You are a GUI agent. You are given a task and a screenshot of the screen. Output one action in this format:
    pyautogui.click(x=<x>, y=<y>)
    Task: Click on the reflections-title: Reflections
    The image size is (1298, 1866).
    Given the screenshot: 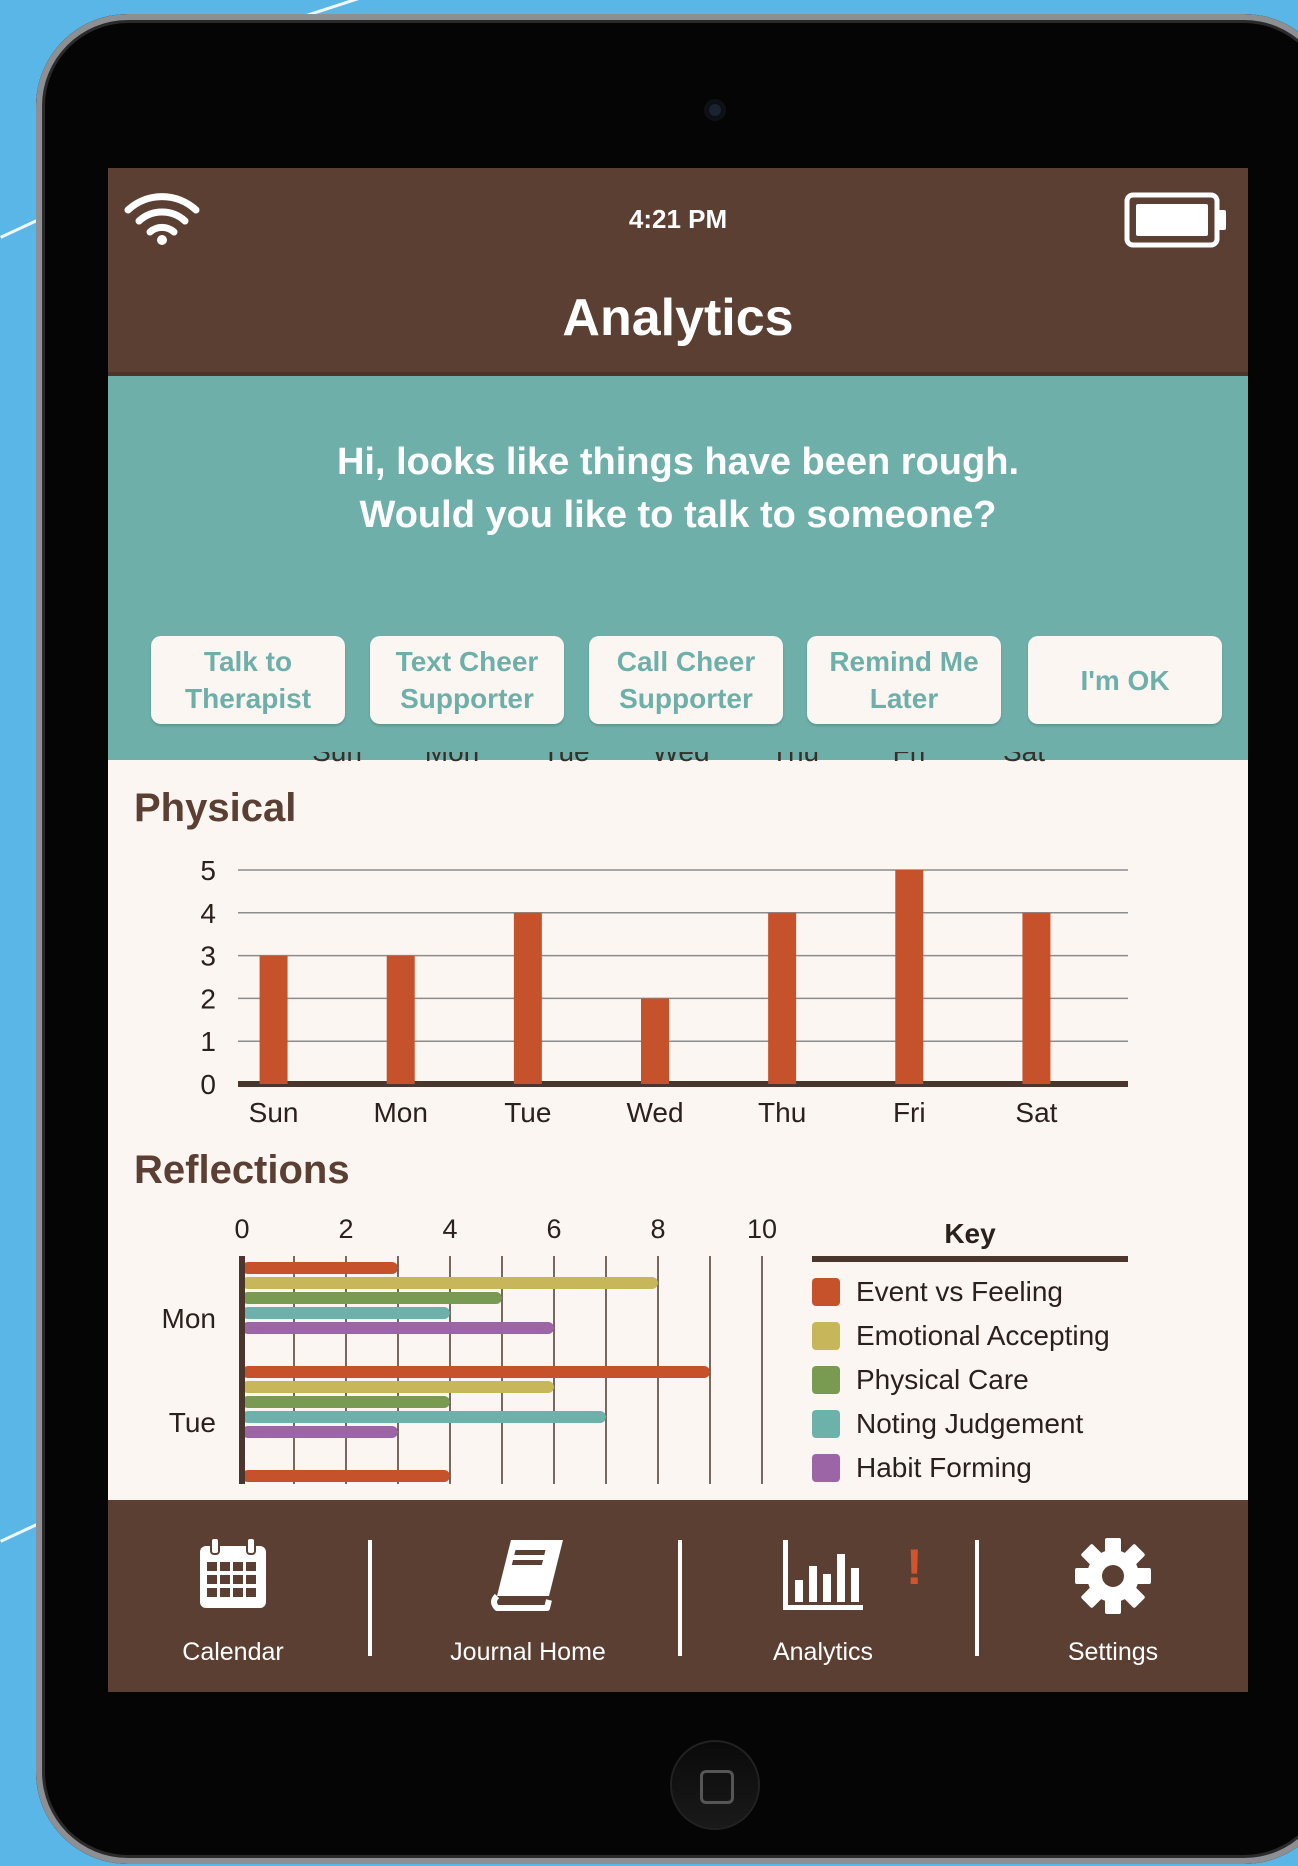 What is the action you would take?
    pyautogui.click(x=242, y=1170)
    